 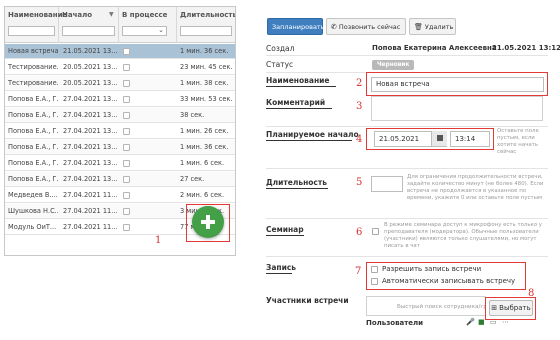 What do you see at coordinates (31, 31) in the screenshot?
I see `filter-name-input` at bounding box center [31, 31].